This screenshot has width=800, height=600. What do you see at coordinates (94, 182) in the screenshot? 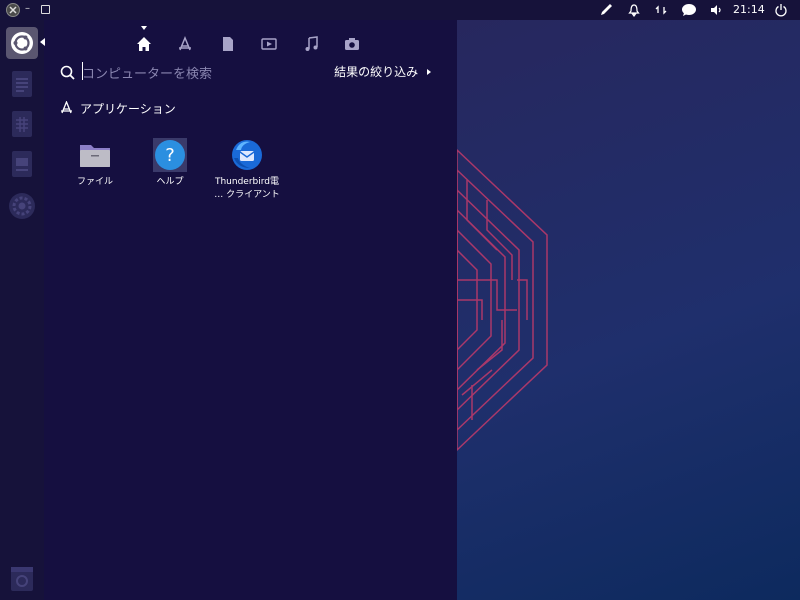
I see `app-label: ファイル` at bounding box center [94, 182].